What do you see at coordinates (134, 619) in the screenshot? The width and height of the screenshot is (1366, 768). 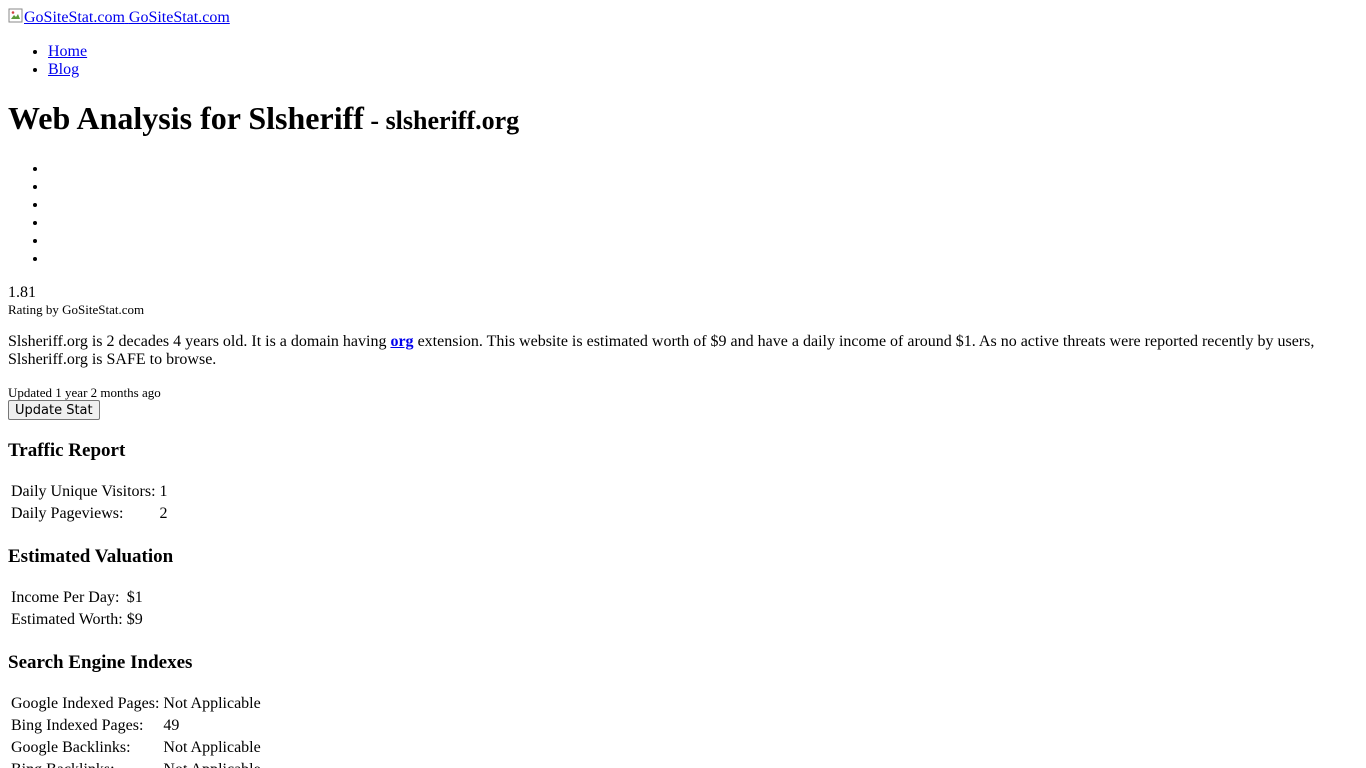 I see `valuation-value: $9` at bounding box center [134, 619].